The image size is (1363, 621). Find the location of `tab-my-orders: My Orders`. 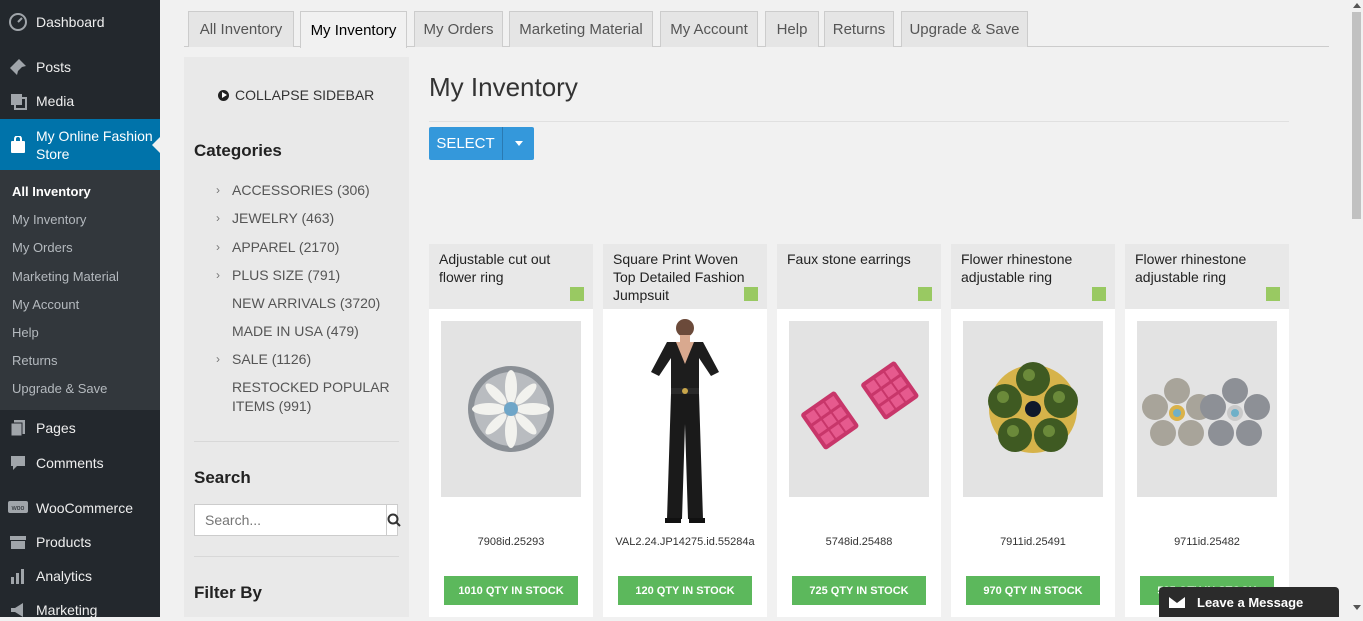

tab-my-orders: My Orders is located at coordinates (458, 29).